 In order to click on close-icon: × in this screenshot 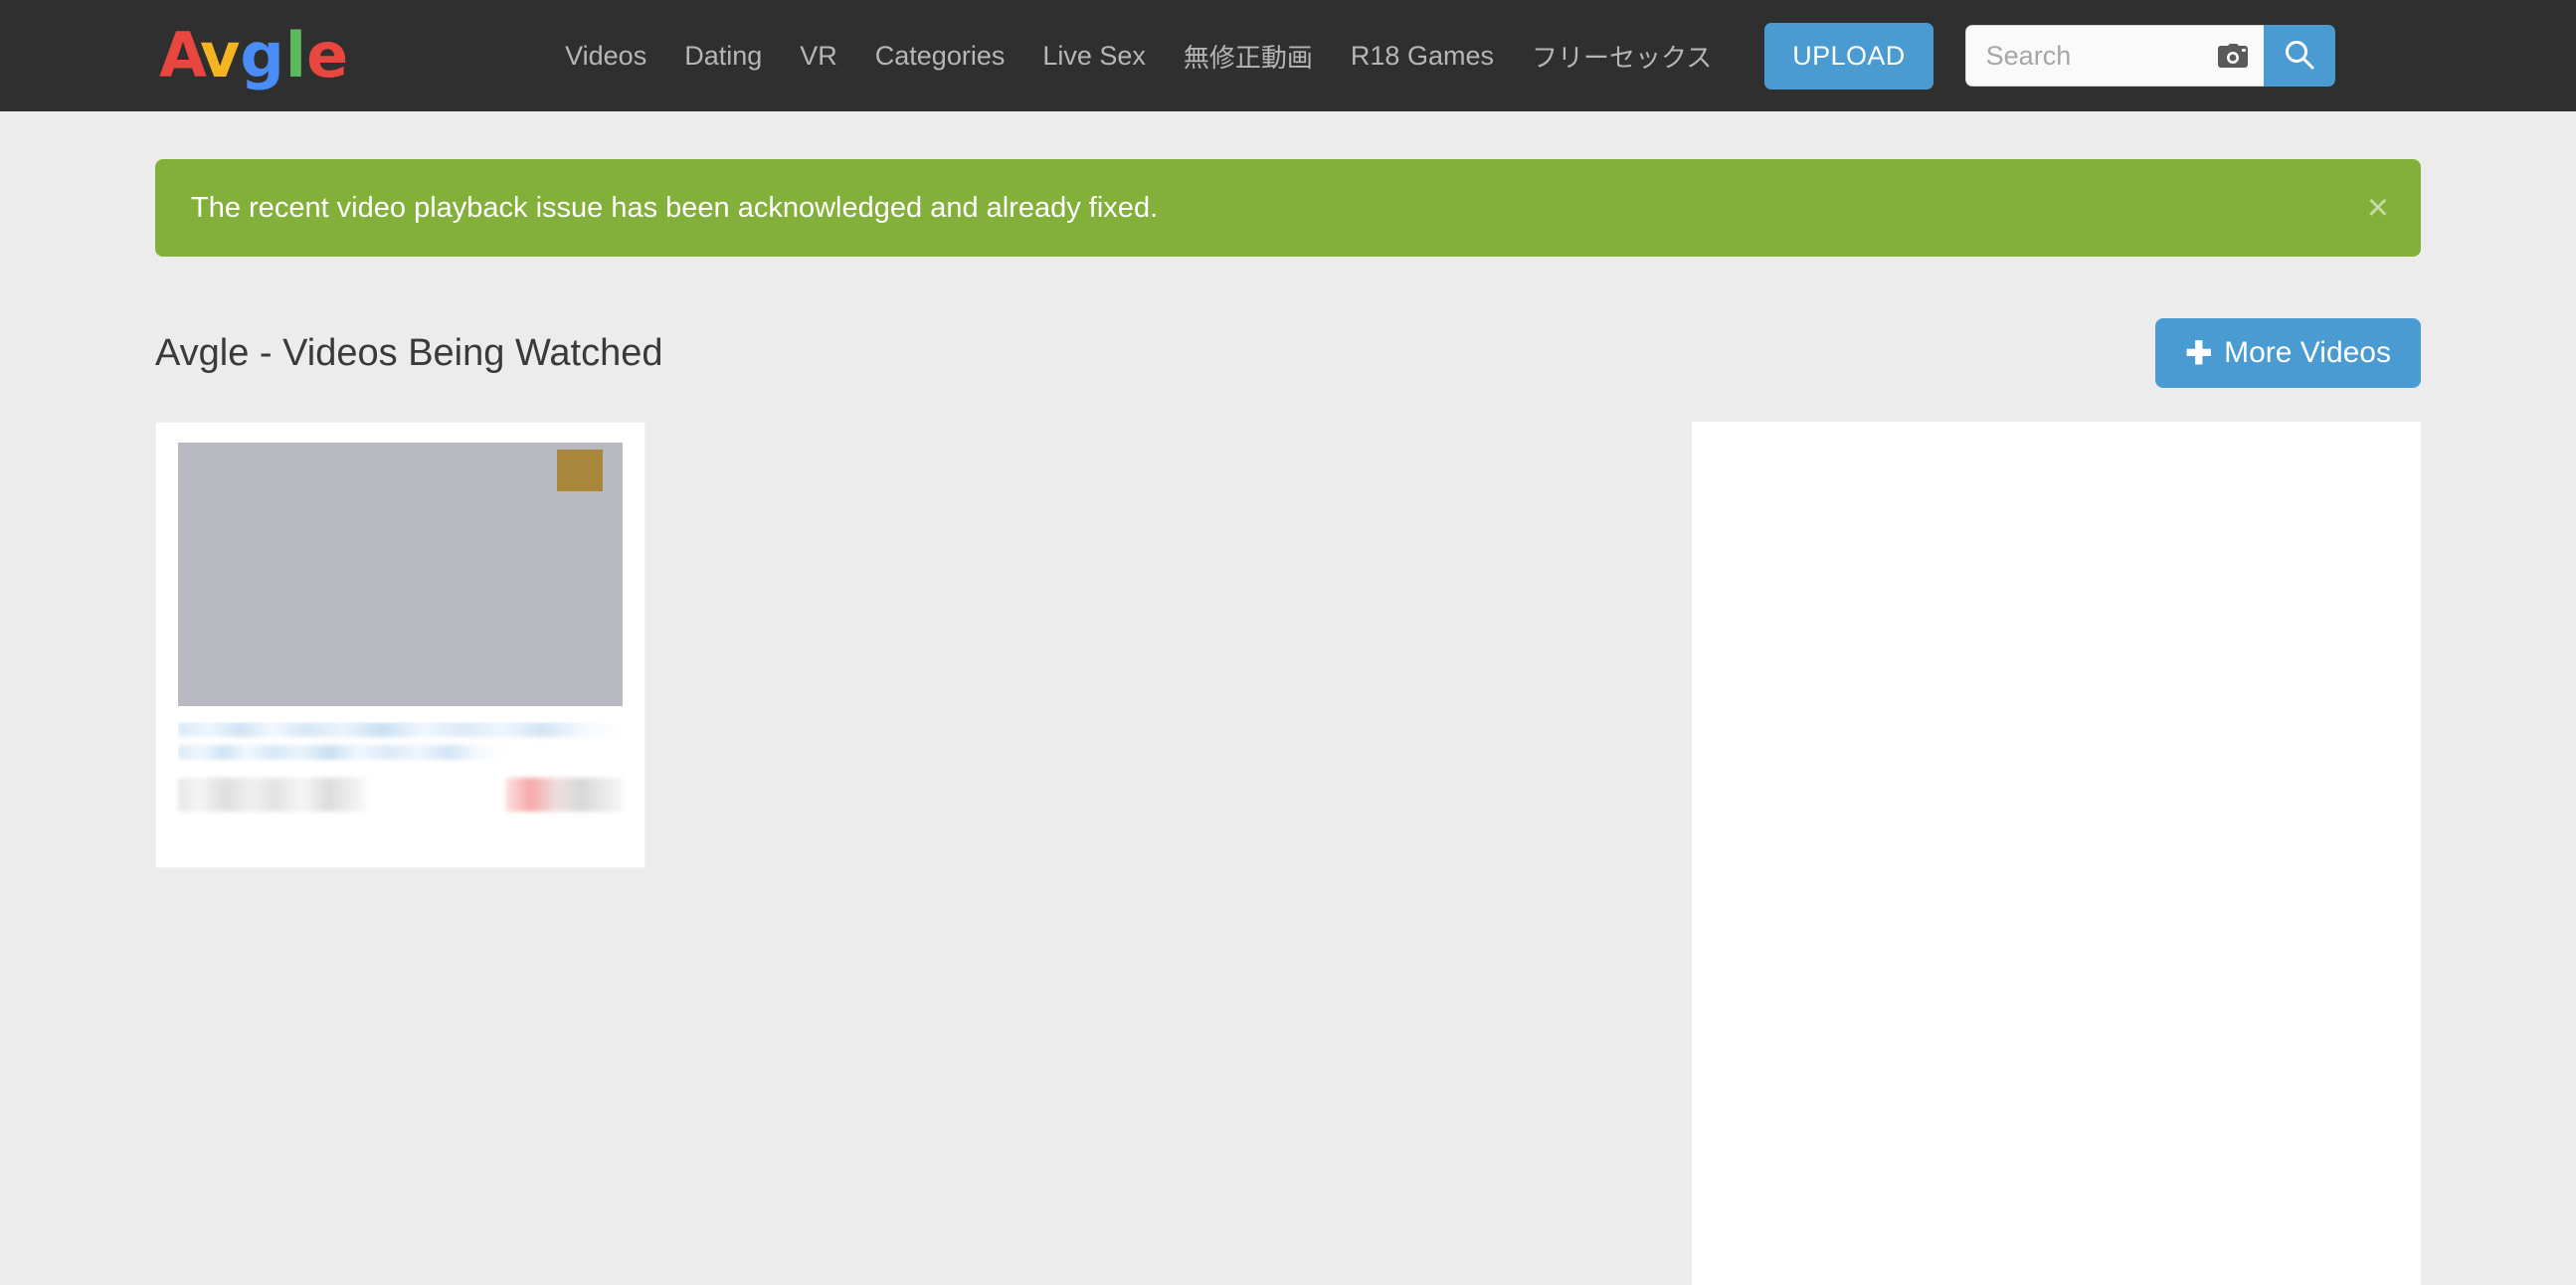, I will do `click(2378, 208)`.